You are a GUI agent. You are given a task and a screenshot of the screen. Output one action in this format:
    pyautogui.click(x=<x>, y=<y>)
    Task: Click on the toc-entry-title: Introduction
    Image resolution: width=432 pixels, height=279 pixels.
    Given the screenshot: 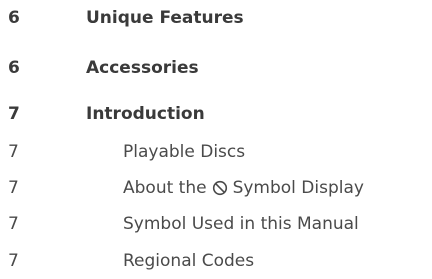 What is the action you would take?
    pyautogui.click(x=145, y=114)
    